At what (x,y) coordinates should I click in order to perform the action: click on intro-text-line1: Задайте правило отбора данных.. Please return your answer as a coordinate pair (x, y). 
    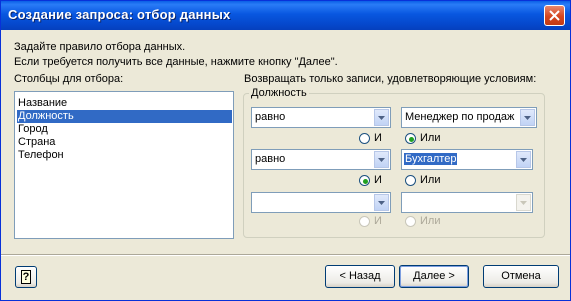
    Looking at the image, I should click on (100, 47).